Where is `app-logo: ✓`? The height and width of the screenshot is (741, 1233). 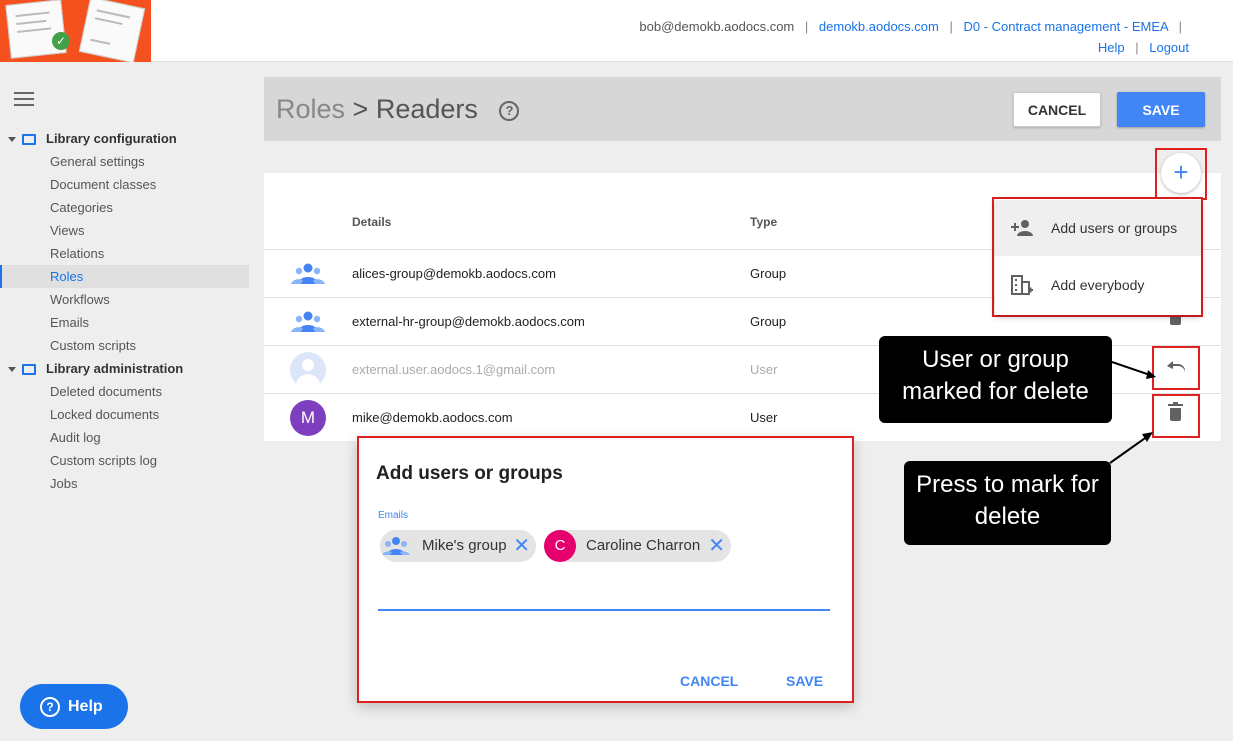
app-logo: ✓ is located at coordinates (75, 31).